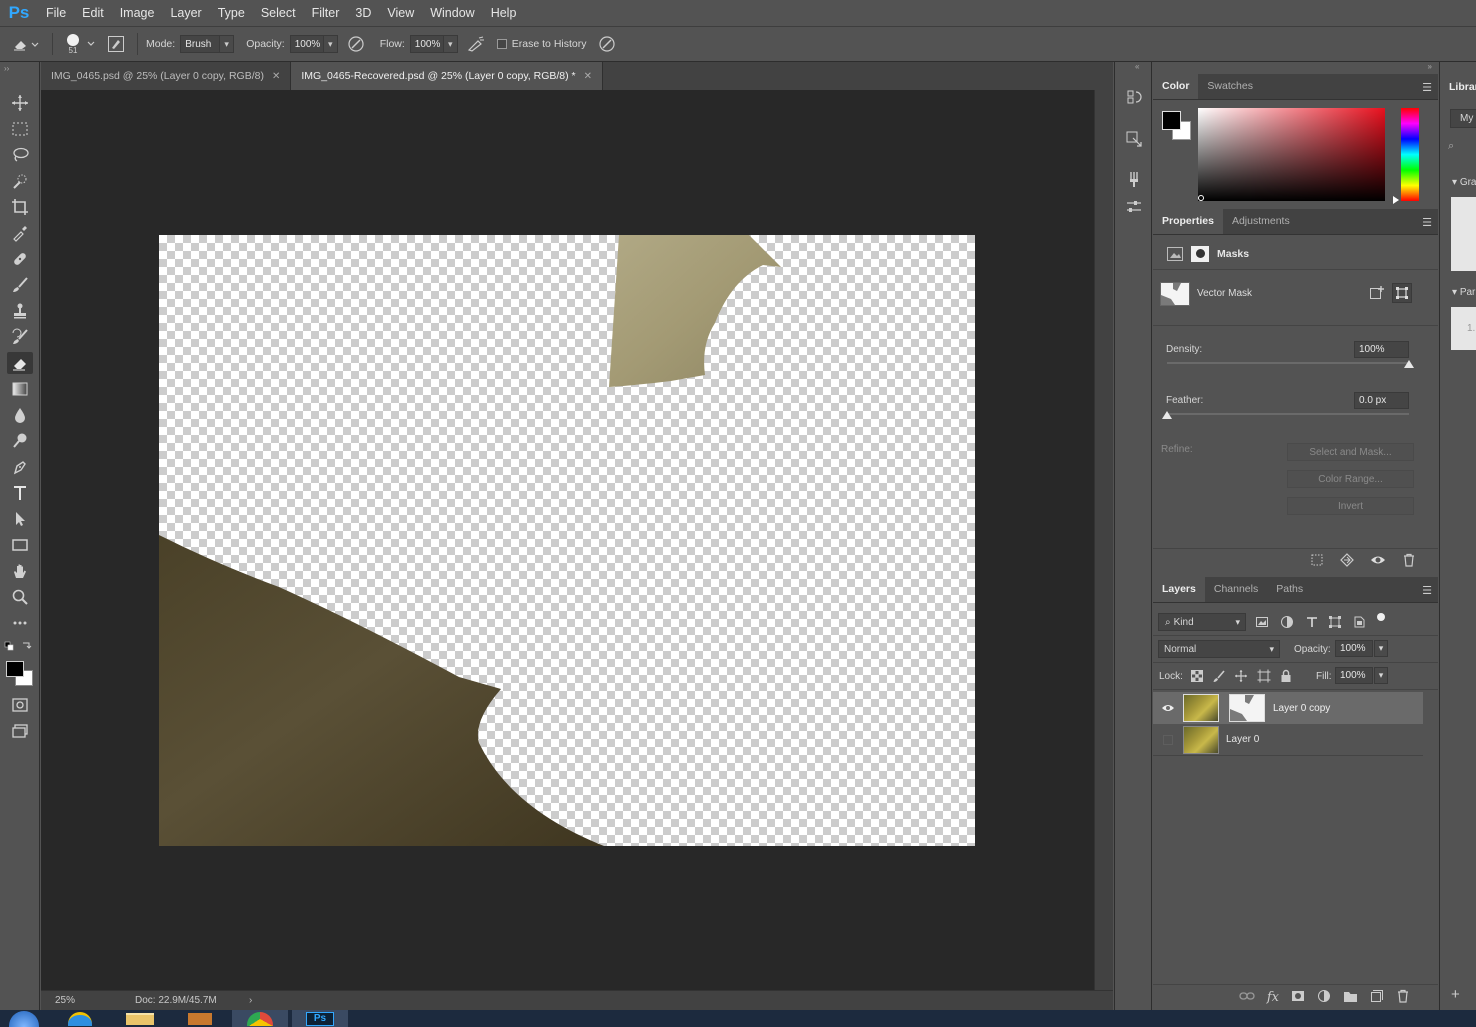 Image resolution: width=1476 pixels, height=1027 pixels. I want to click on tab-paths: Paths, so click(1289, 589).